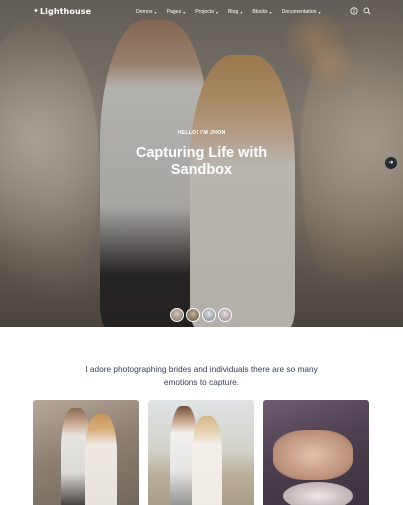 Image resolution: width=403 pixels, height=505 pixels. I want to click on arrow-right-icon: ➜, so click(391, 163).